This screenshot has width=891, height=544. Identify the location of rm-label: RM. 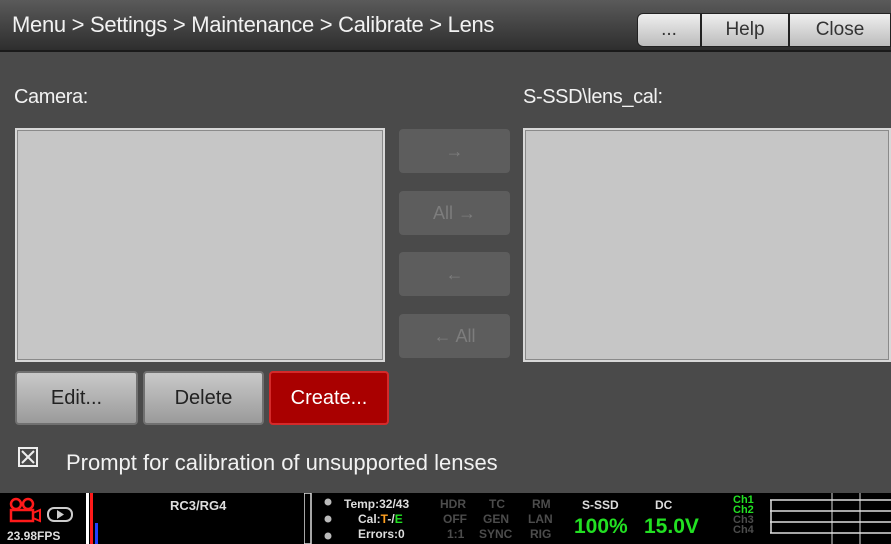
(541, 504).